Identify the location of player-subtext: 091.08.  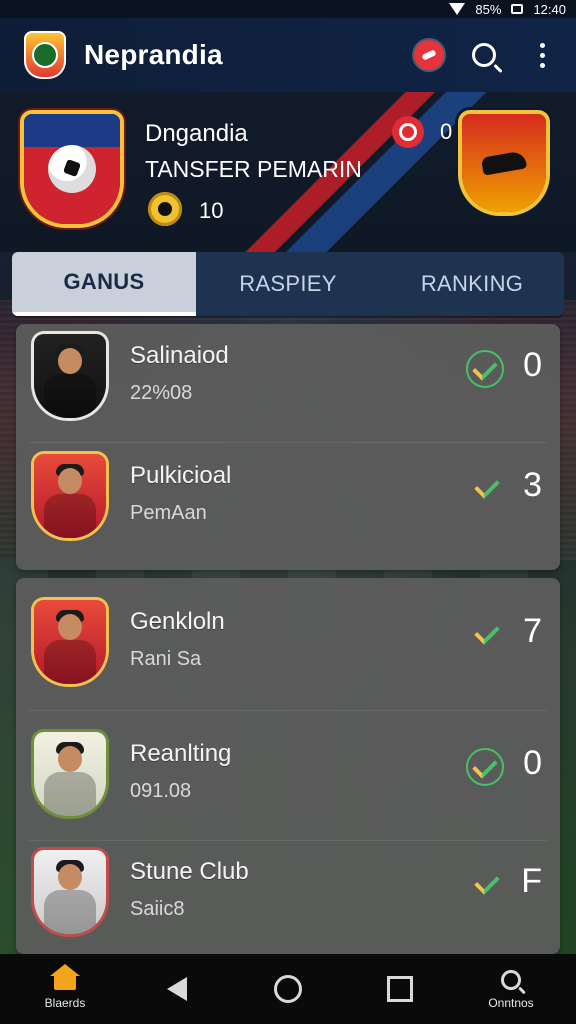
(161, 791).